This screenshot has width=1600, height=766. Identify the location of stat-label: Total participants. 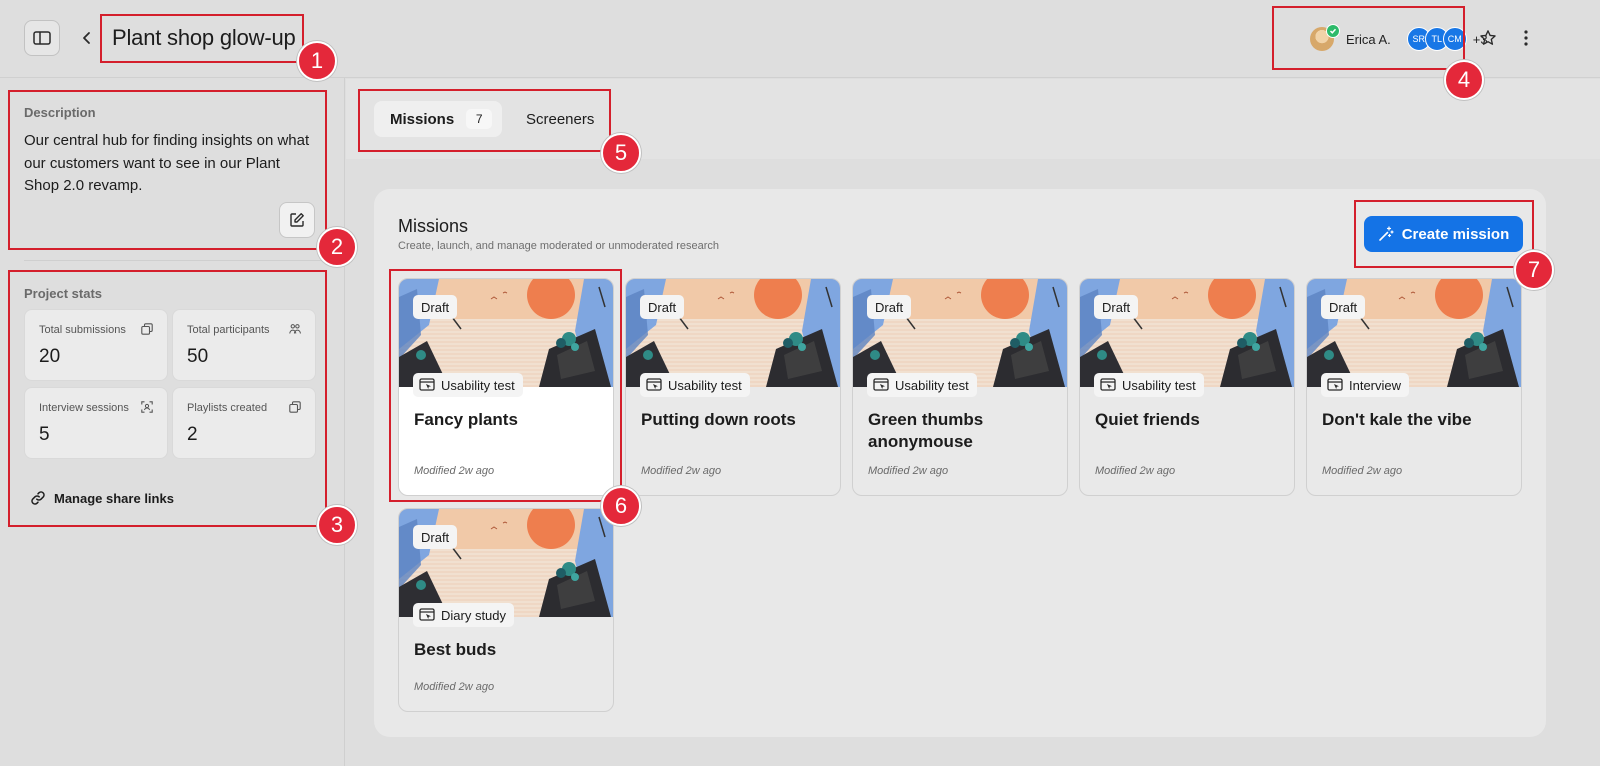
(228, 330).